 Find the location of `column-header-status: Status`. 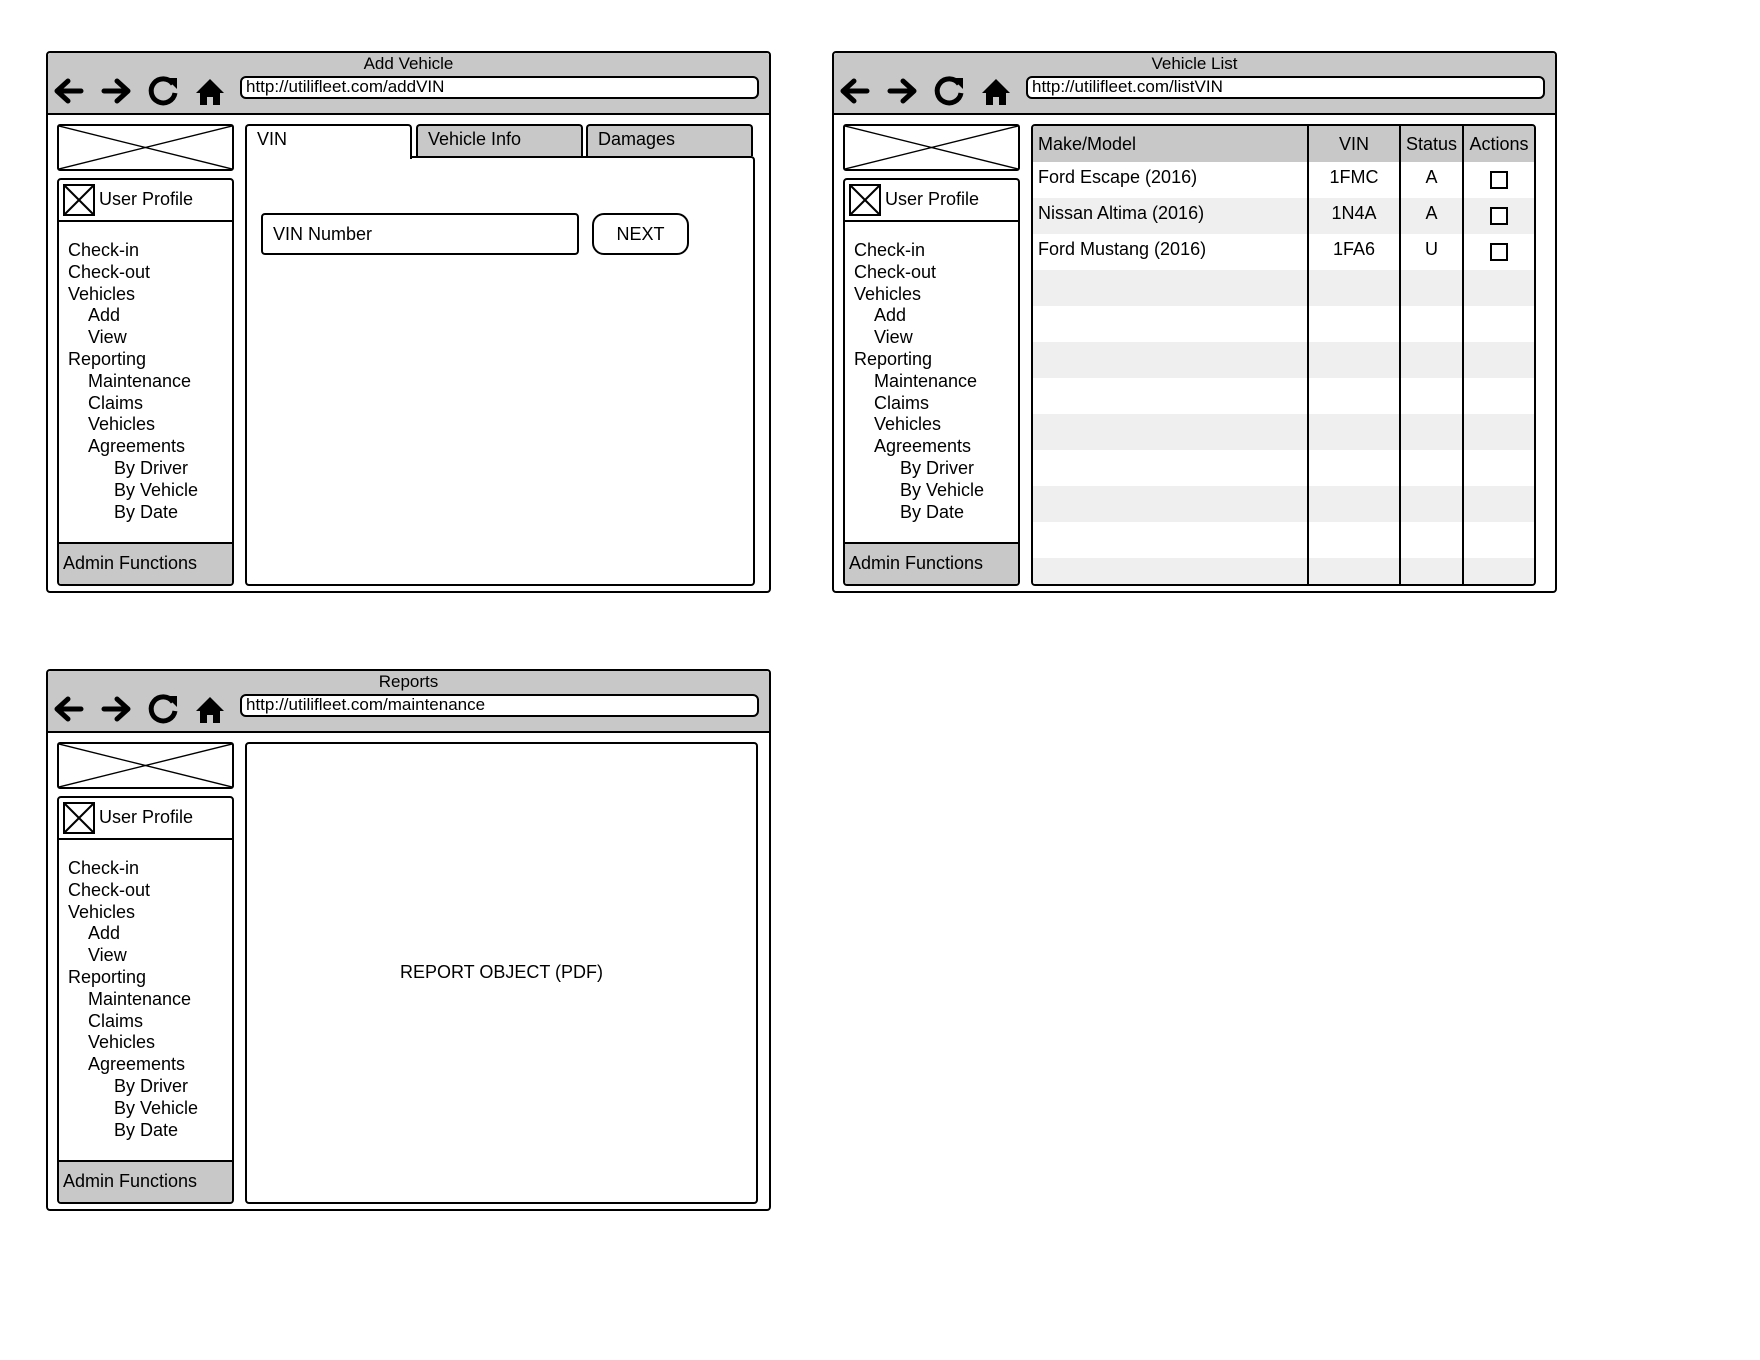

column-header-status: Status is located at coordinates (1431, 144).